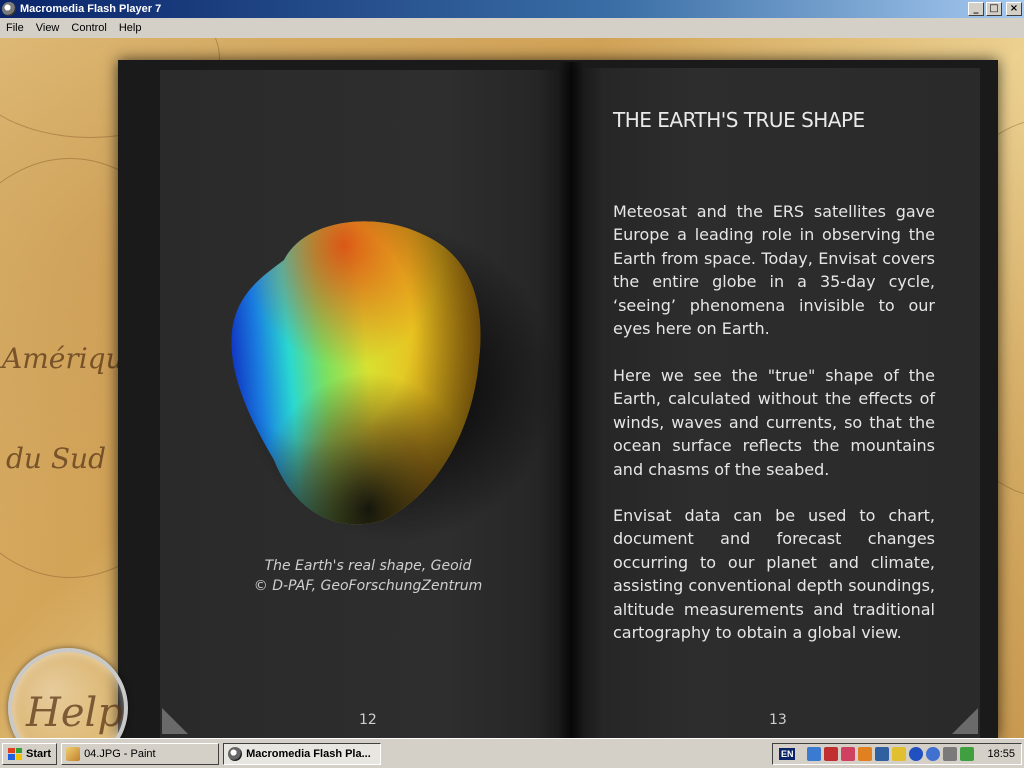 Image resolution: width=1024 pixels, height=768 pixels. I want to click on menu-control: Control, so click(88, 28).